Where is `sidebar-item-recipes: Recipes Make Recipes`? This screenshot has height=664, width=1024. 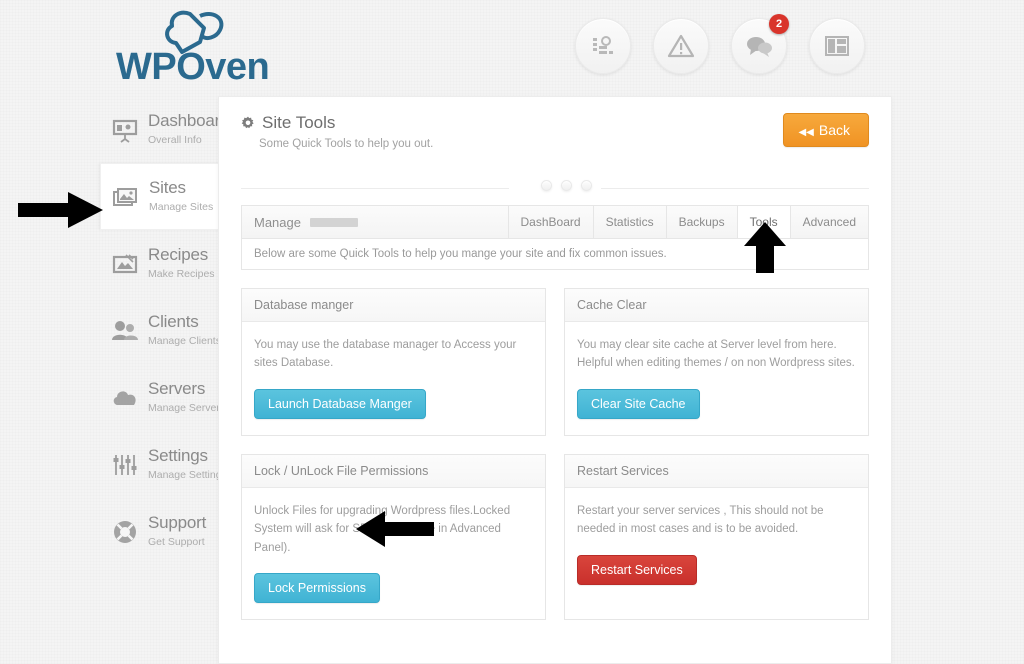
sidebar-item-recipes: Recipes Make Recipes is located at coordinates (163, 263).